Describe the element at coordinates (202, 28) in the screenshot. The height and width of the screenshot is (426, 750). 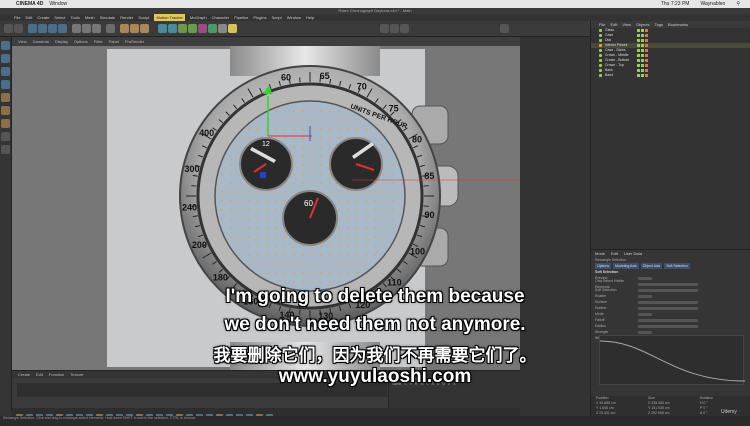
I see `deformer-icon` at that location.